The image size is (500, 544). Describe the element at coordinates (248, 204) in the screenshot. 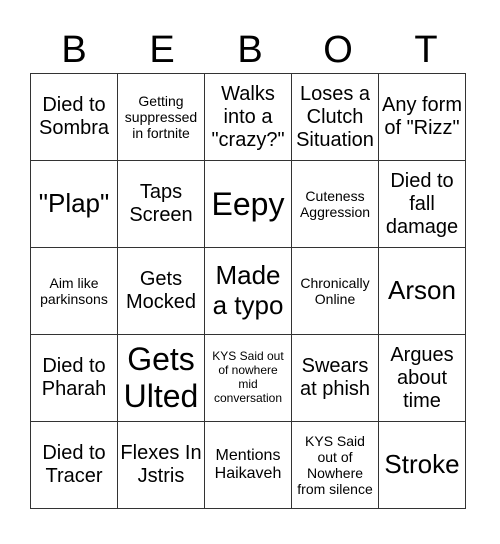

I see `bingo-cell: Eepy` at that location.